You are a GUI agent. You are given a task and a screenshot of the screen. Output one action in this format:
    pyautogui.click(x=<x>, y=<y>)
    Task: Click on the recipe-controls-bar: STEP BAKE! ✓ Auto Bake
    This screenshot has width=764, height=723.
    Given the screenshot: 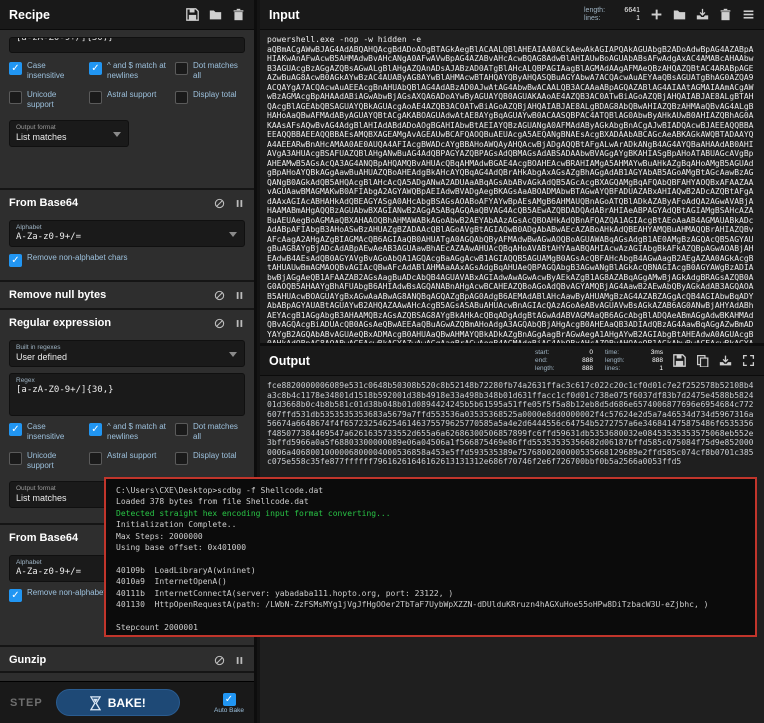 What is the action you would take?
    pyautogui.click(x=127, y=702)
    